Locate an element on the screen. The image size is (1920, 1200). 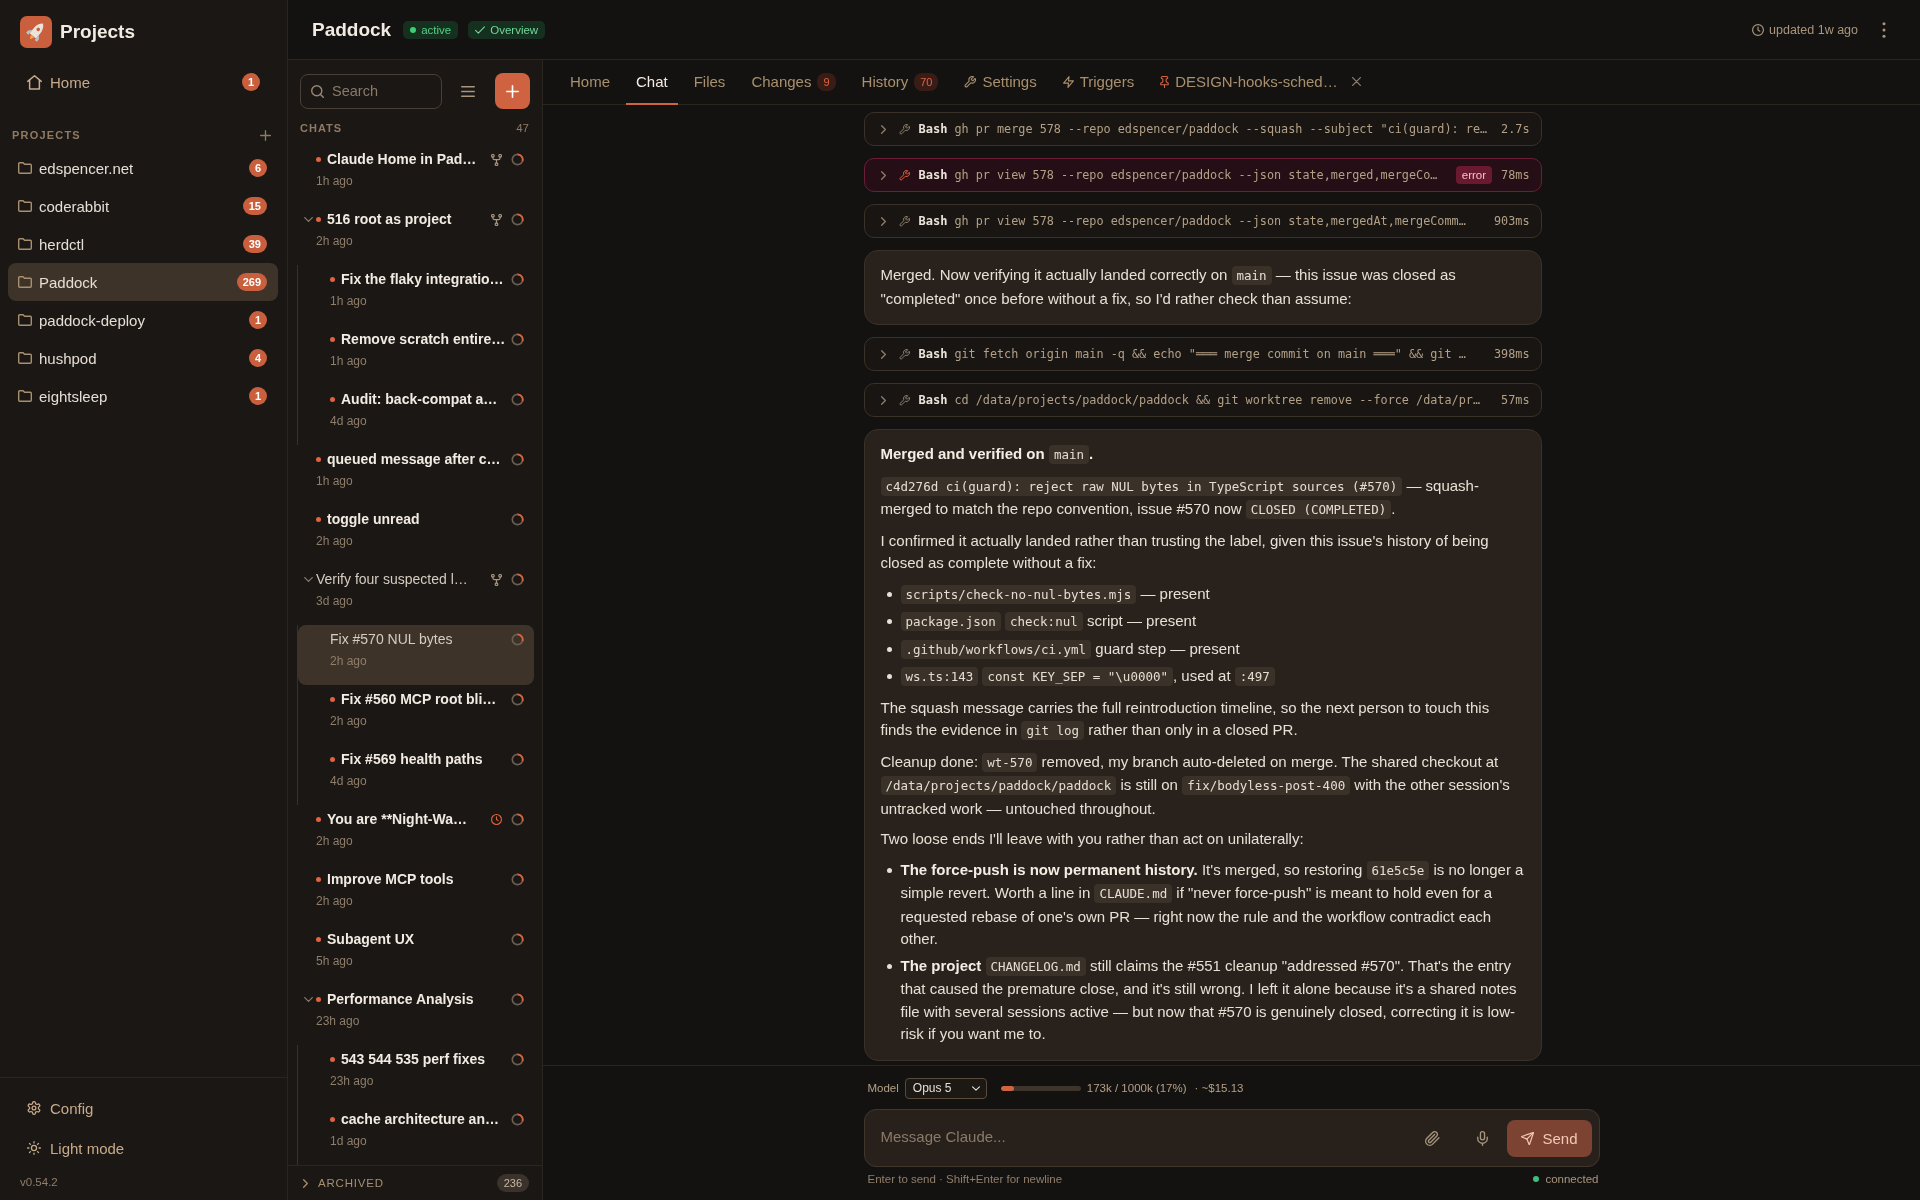
list-item-text: ws.ts:143 const KEY_SEP = "\u0000" , used at :497 is located at coordinates (1087, 677).